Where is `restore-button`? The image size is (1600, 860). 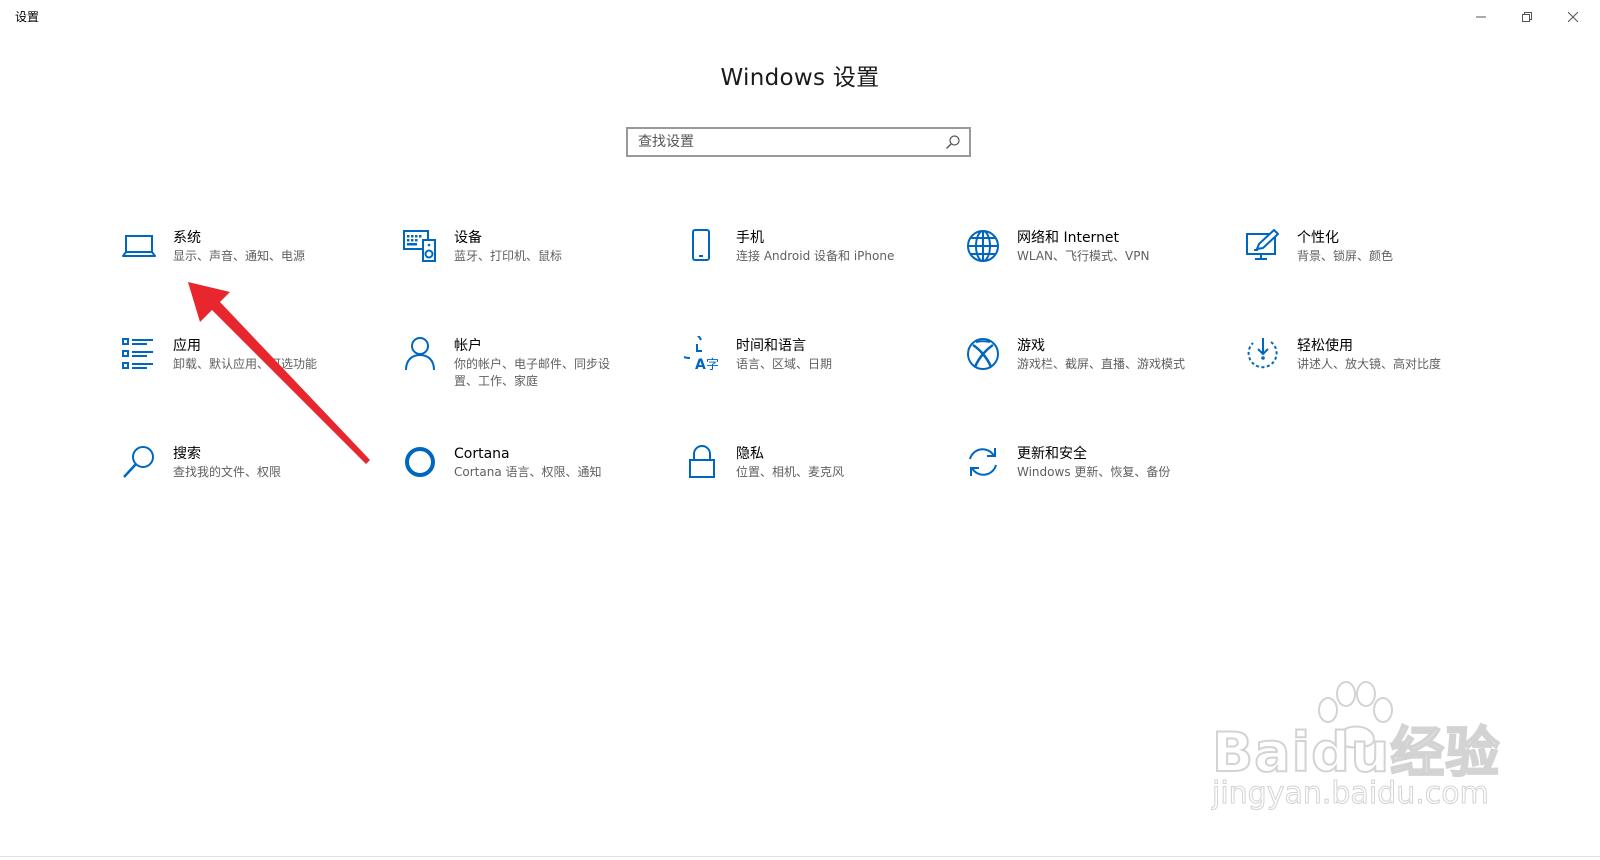
restore-button is located at coordinates (1527, 17).